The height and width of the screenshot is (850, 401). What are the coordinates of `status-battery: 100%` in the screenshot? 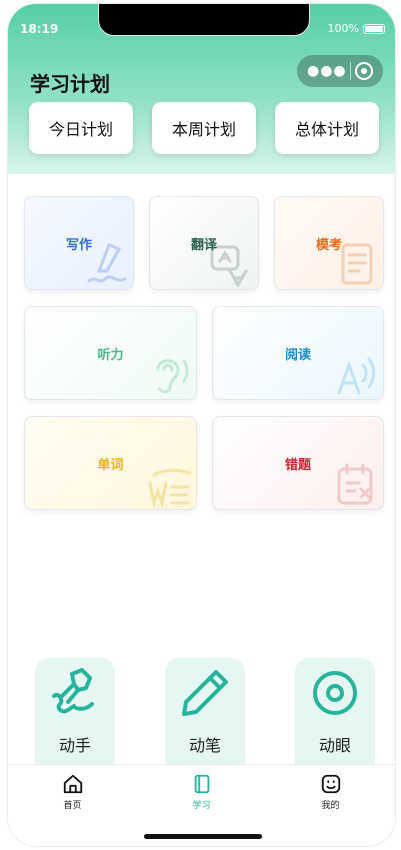 It's located at (356, 28).